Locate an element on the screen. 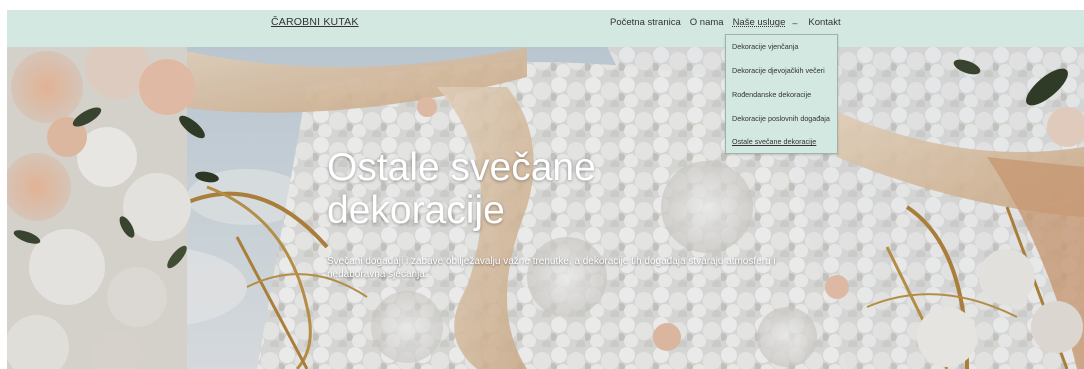 This screenshot has height=369, width=1084. dropdown-item-bachelorette: Dekoracije djevojačkih večeri is located at coordinates (778, 70).